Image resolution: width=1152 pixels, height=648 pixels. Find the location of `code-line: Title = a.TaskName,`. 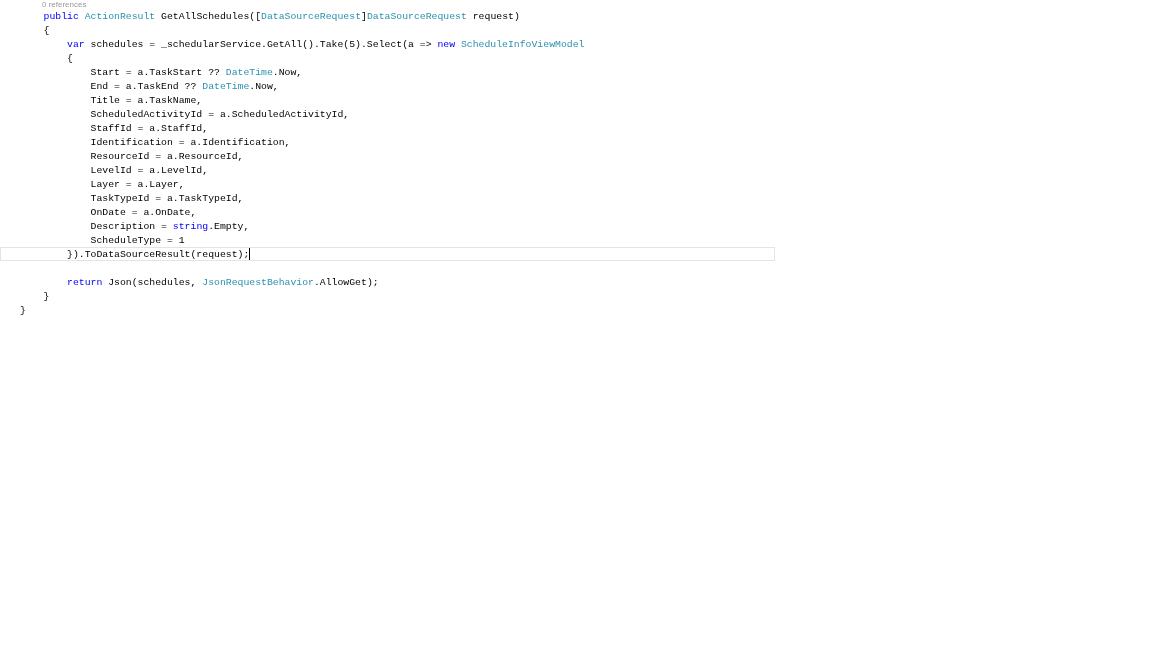

code-line: Title = a.TaskName, is located at coordinates (146, 100).